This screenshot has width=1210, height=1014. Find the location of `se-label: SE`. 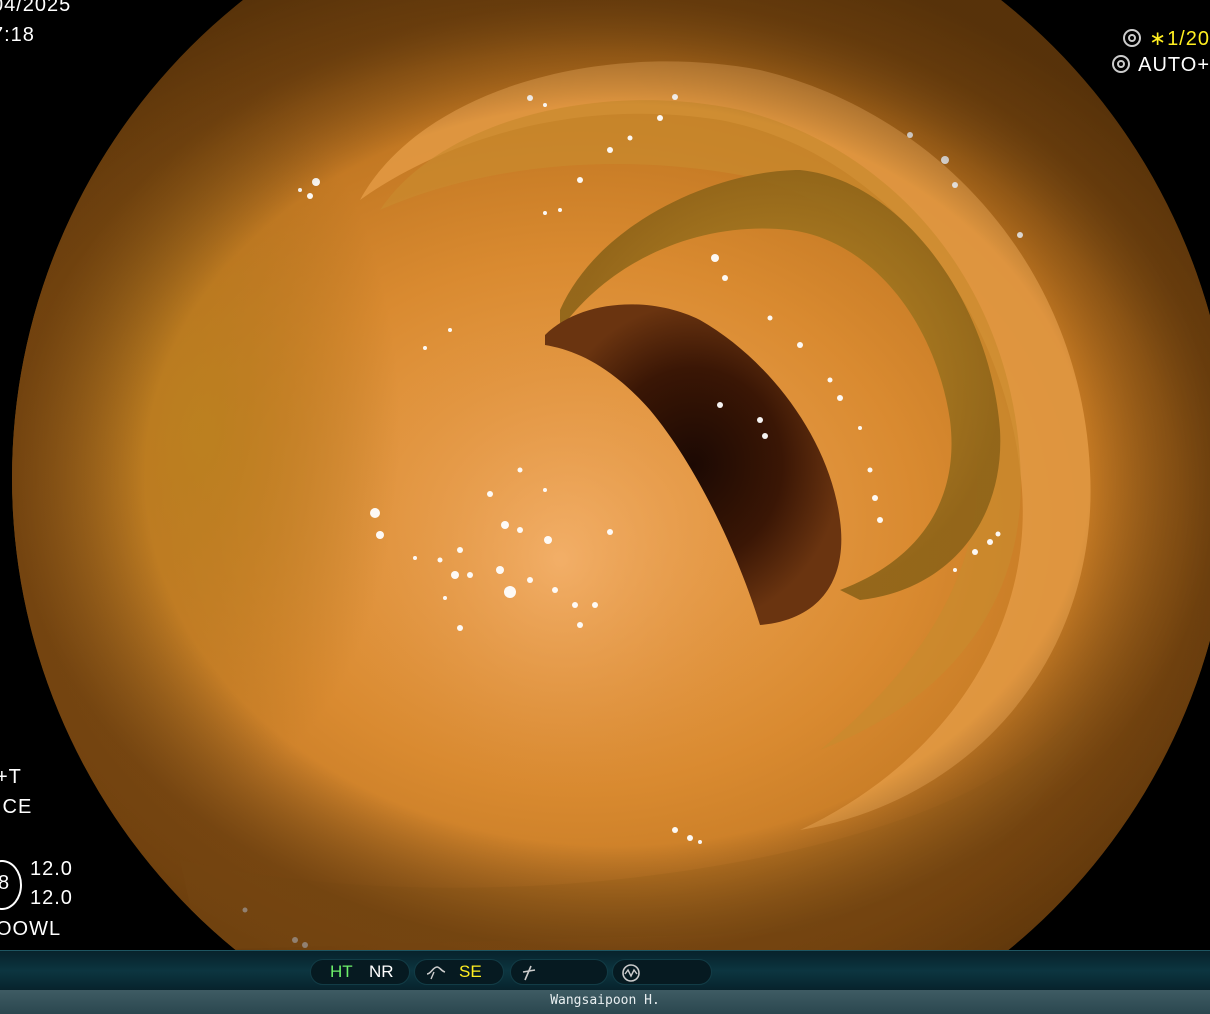

se-label: SE is located at coordinates (470, 971).